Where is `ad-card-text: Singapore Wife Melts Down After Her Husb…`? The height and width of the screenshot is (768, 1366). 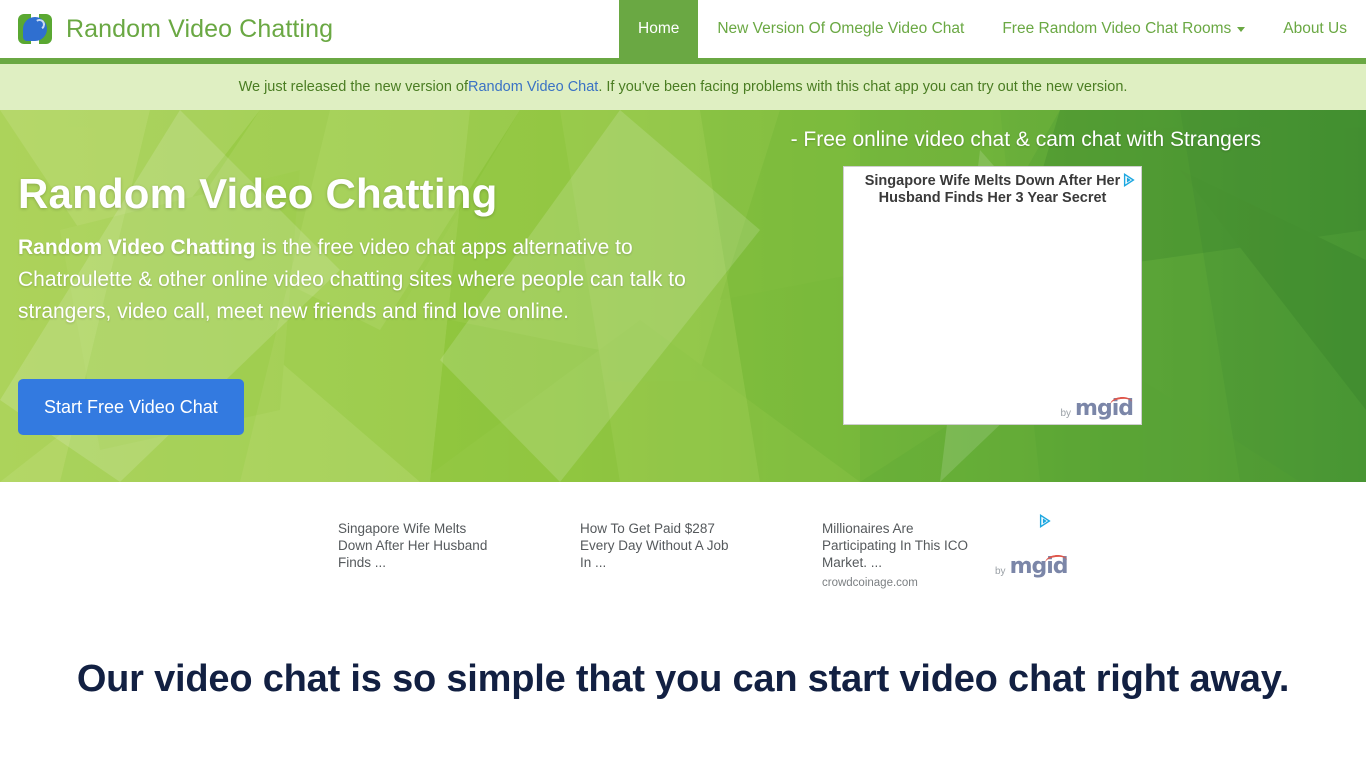 ad-card-text: Singapore Wife Melts Down After Her Husb… is located at coordinates (413, 545).